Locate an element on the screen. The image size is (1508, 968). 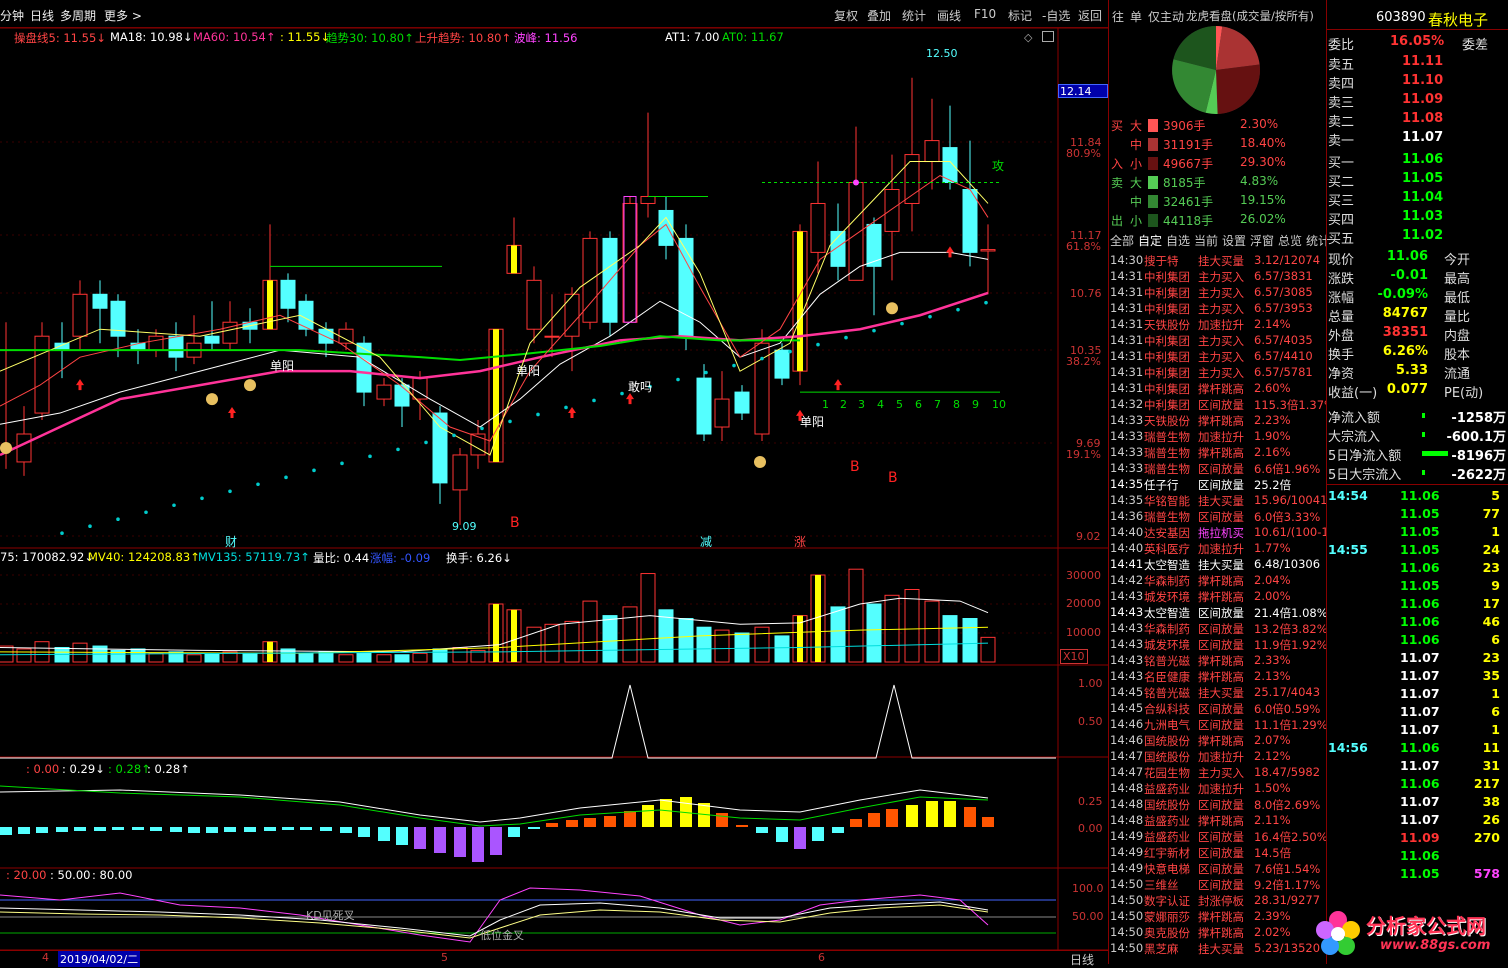
ticker-row: 14:31 中利集团 主力买入 6.57/4410 is located at coordinates (1218, 357).